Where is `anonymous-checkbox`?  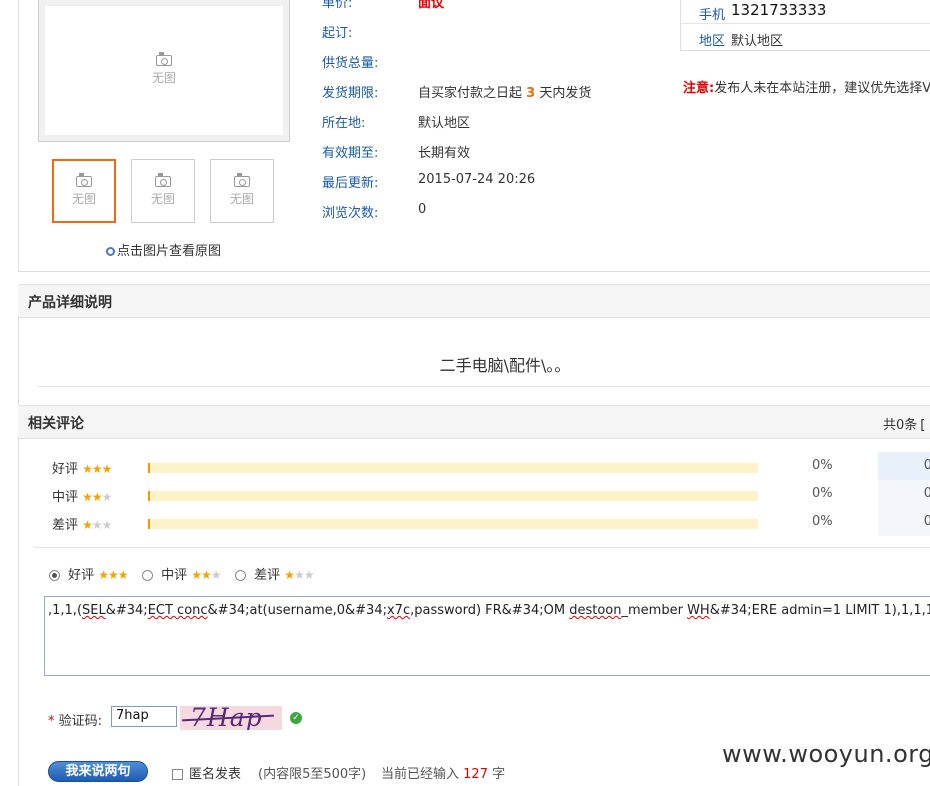
anonymous-checkbox is located at coordinates (177, 774).